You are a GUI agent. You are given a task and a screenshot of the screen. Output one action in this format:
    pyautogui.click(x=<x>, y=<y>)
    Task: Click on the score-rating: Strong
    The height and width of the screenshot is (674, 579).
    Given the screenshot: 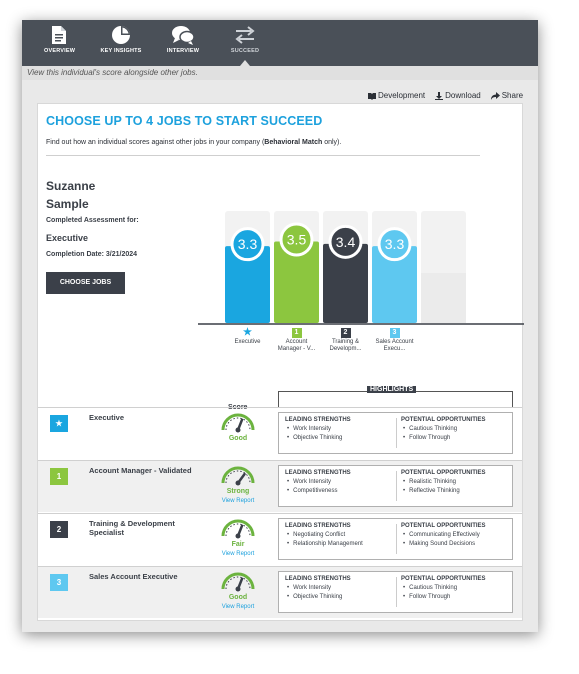 What is the action you would take?
    pyautogui.click(x=238, y=491)
    